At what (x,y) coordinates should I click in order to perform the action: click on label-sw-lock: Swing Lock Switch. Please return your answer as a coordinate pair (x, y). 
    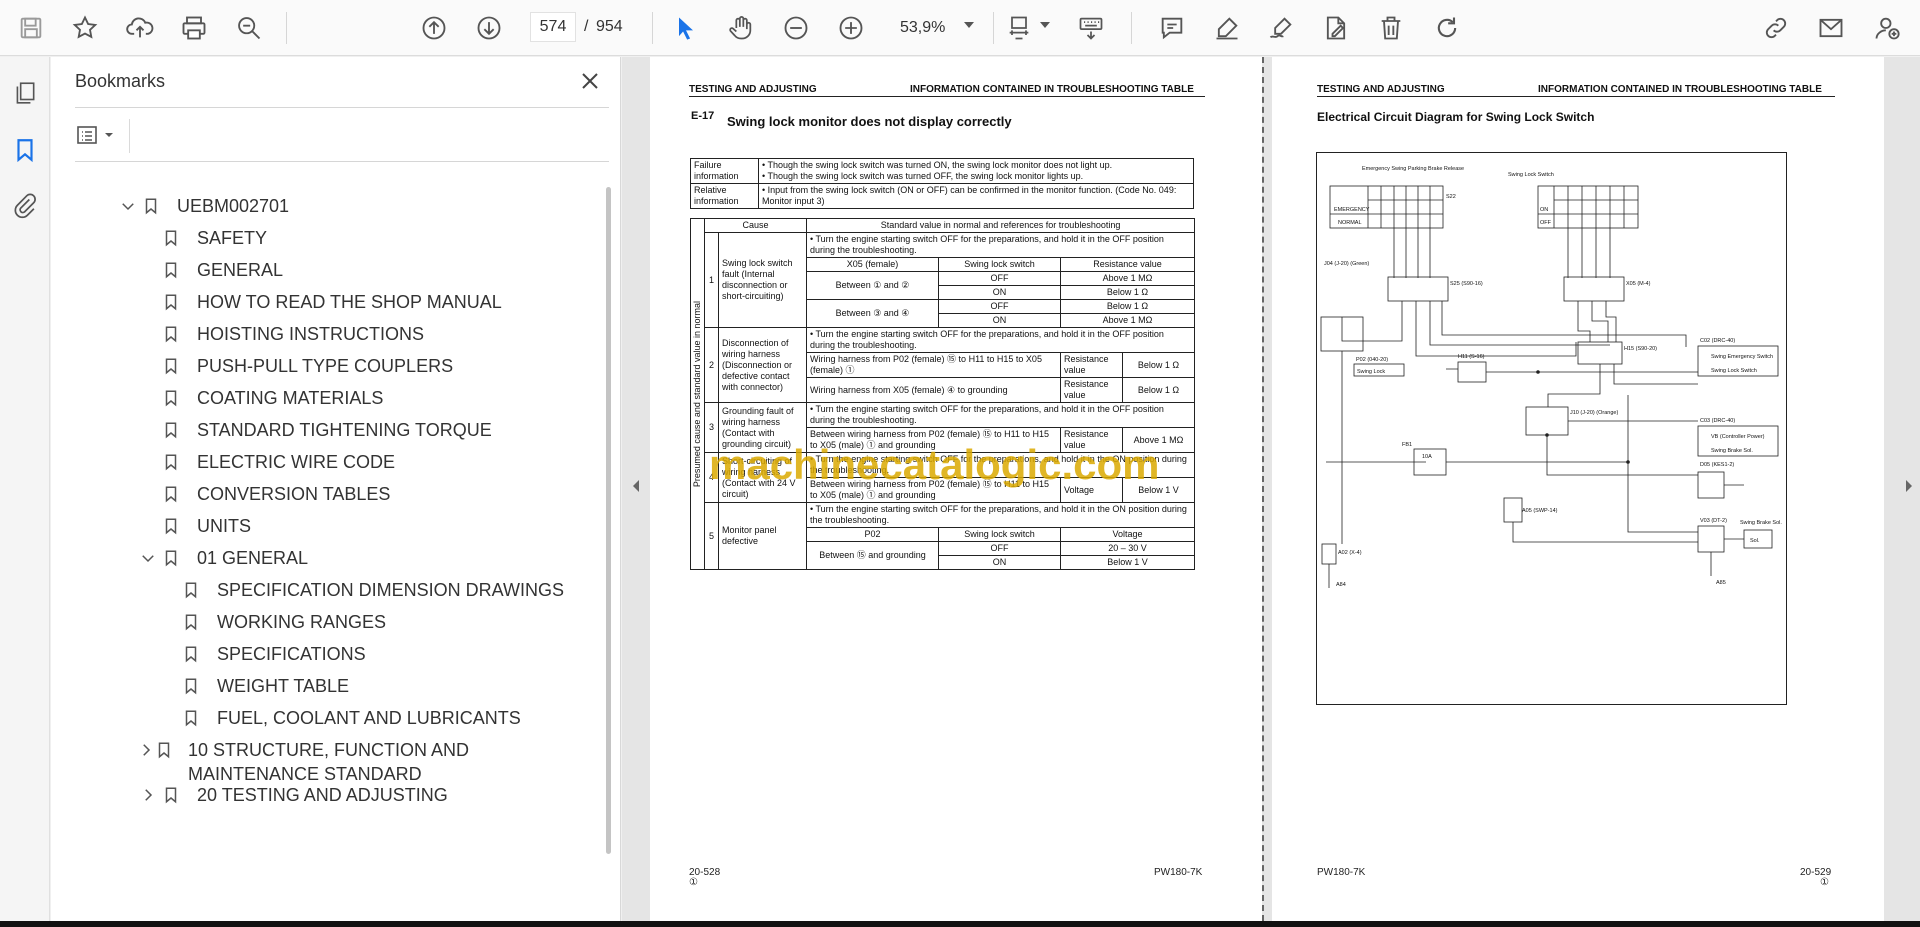
    Looking at the image, I should click on (1734, 371).